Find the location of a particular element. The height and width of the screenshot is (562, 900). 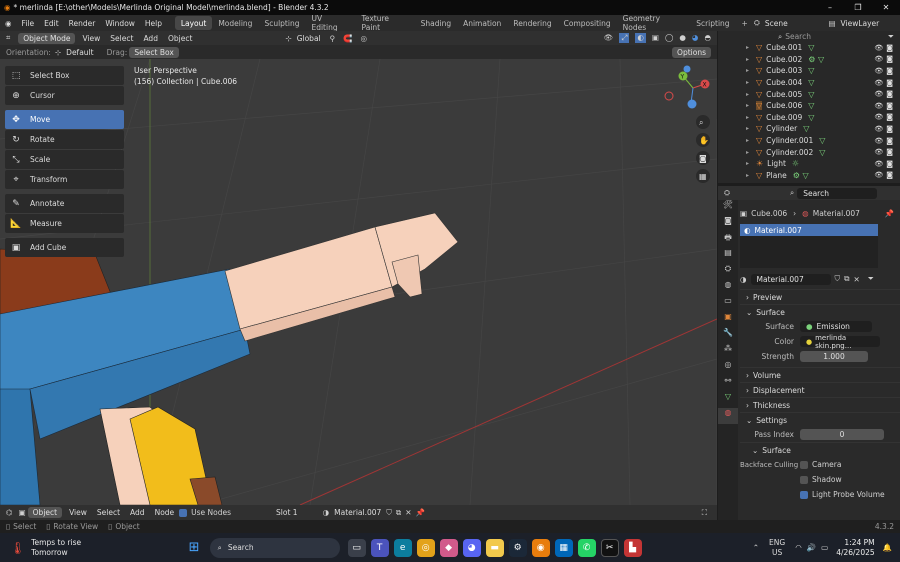

constraints-tab-icon: ⚯ is located at coordinates (728, 384).